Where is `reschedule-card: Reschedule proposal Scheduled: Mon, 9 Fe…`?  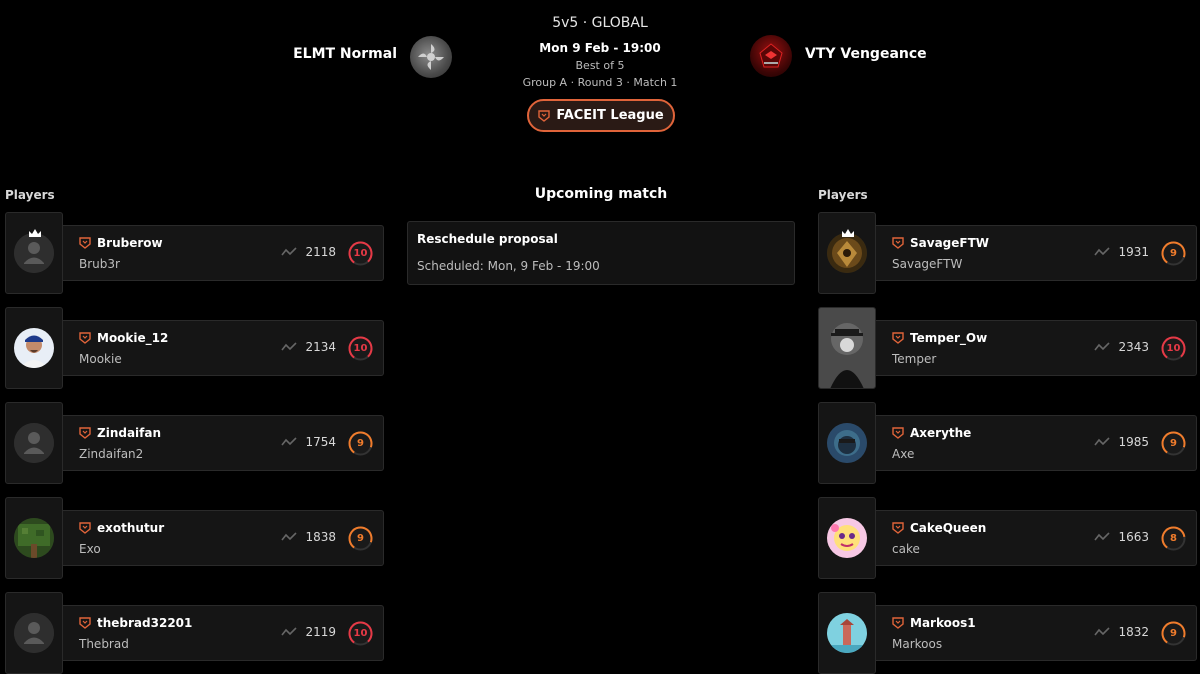
reschedule-card: Reschedule proposal Scheduled: Mon, 9 Fe… is located at coordinates (601, 253).